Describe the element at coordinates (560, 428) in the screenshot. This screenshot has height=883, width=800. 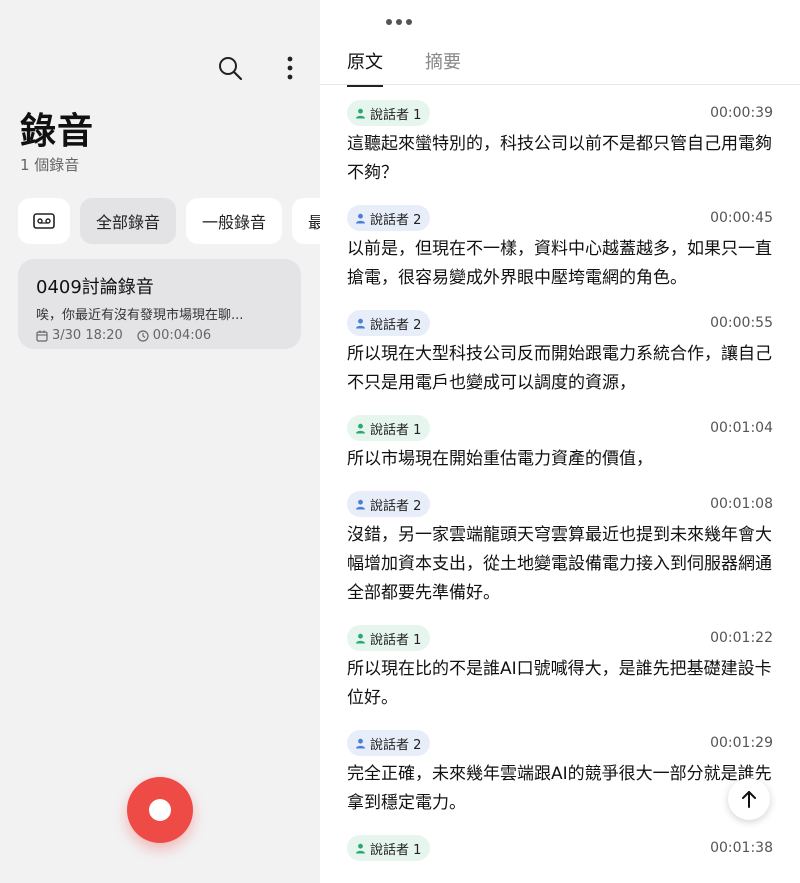
I see `entry-header: 說話者 1 00:01:04` at that location.